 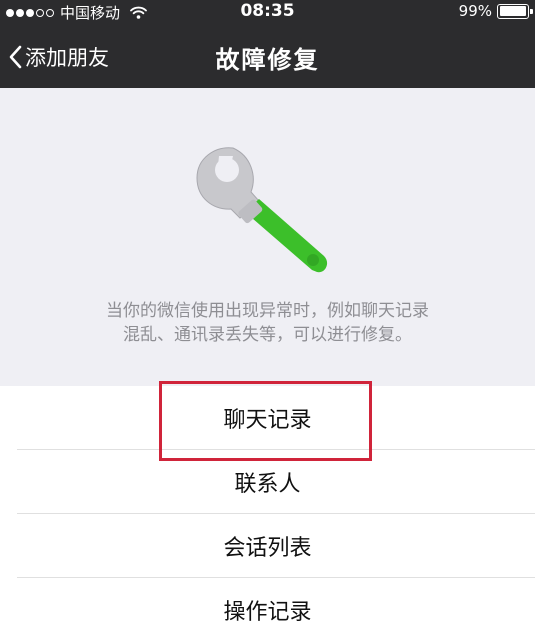 I want to click on top-bar: 中国移动 08:35 99% 添加朋友 故障修复, so click(x=267, y=44).